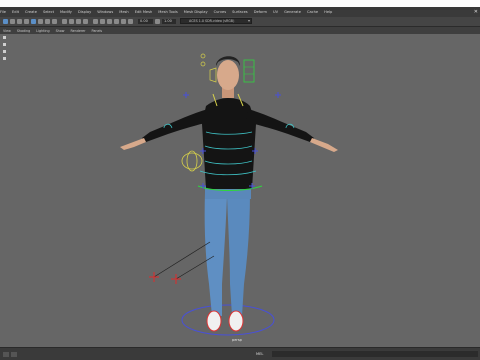 The width and height of the screenshot is (480, 360). Describe the element at coordinates (116, 21) in the screenshot. I see `resolution-gate-icon` at that location.